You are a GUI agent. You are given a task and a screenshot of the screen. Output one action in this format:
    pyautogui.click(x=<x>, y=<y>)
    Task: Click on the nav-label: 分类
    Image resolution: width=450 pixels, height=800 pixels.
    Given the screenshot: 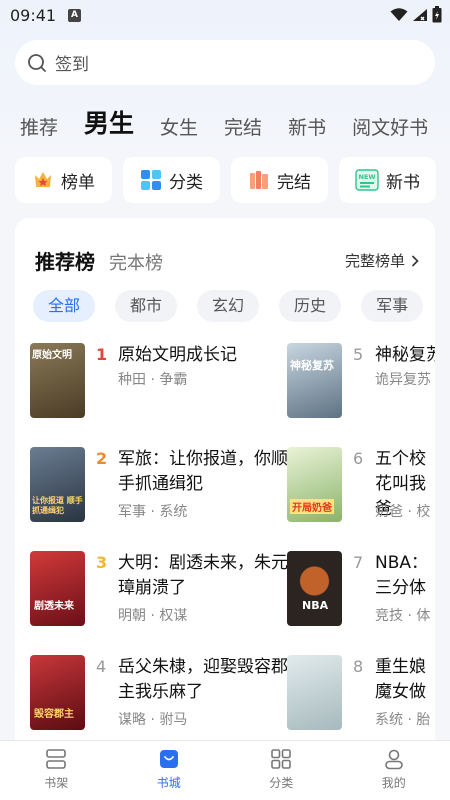 What is the action you would take?
    pyautogui.click(x=281, y=783)
    